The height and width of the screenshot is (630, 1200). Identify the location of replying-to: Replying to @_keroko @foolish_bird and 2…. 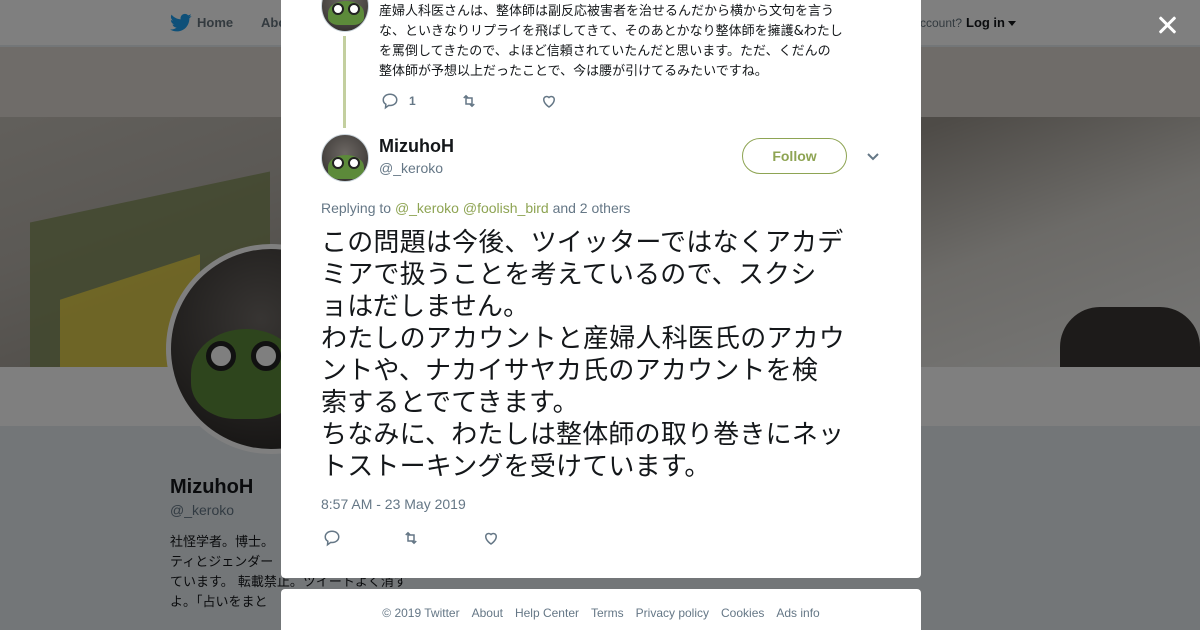
(476, 208).